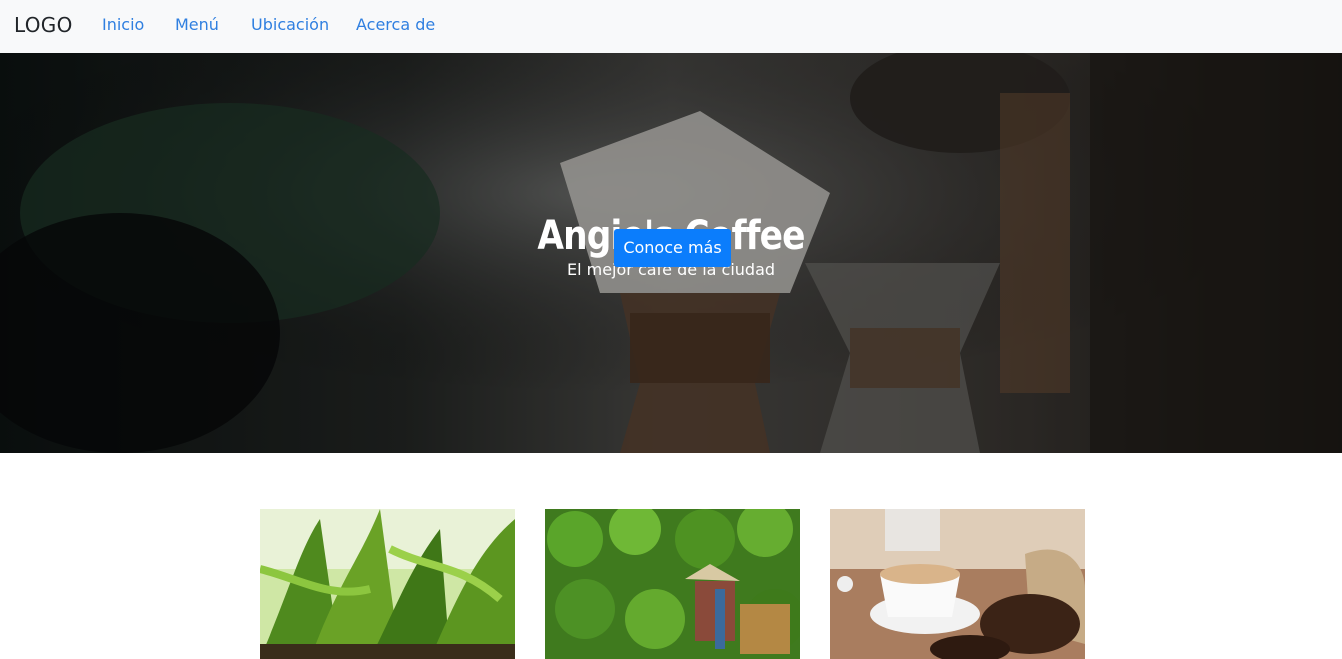 This screenshot has width=1342, height=659. What do you see at coordinates (672, 248) in the screenshot?
I see `learn-more-button: Conoce más` at bounding box center [672, 248].